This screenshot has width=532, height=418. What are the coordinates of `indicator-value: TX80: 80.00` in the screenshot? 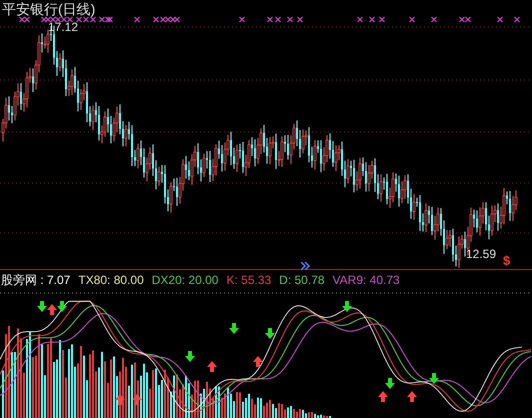 It's located at (111, 280).